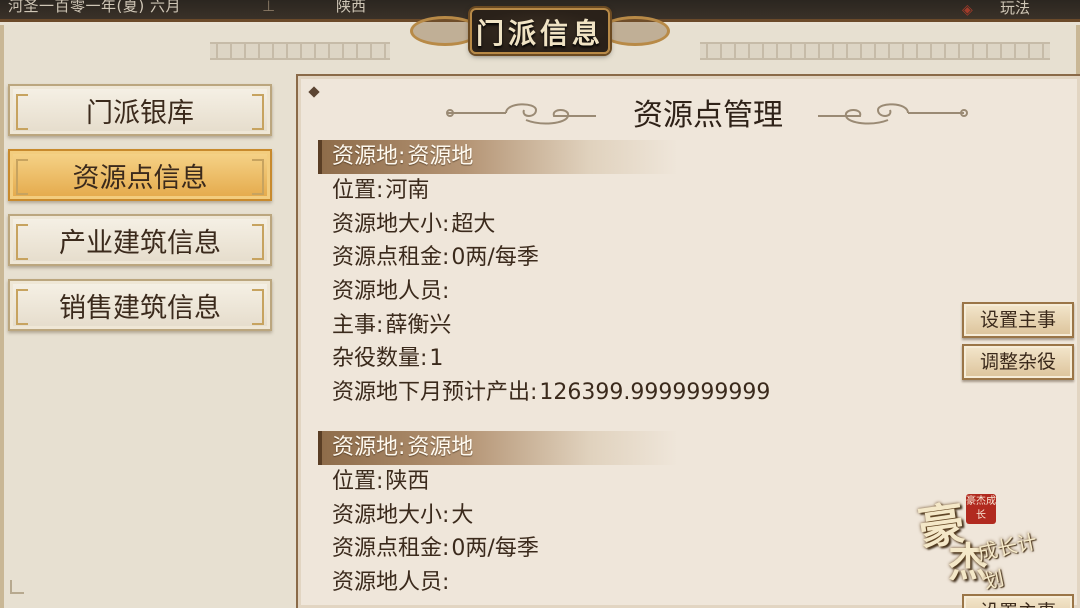  I want to click on side-nav: 门派银库 资源点信息 产业建筑信息 销售建筑信息, so click(141, 214).